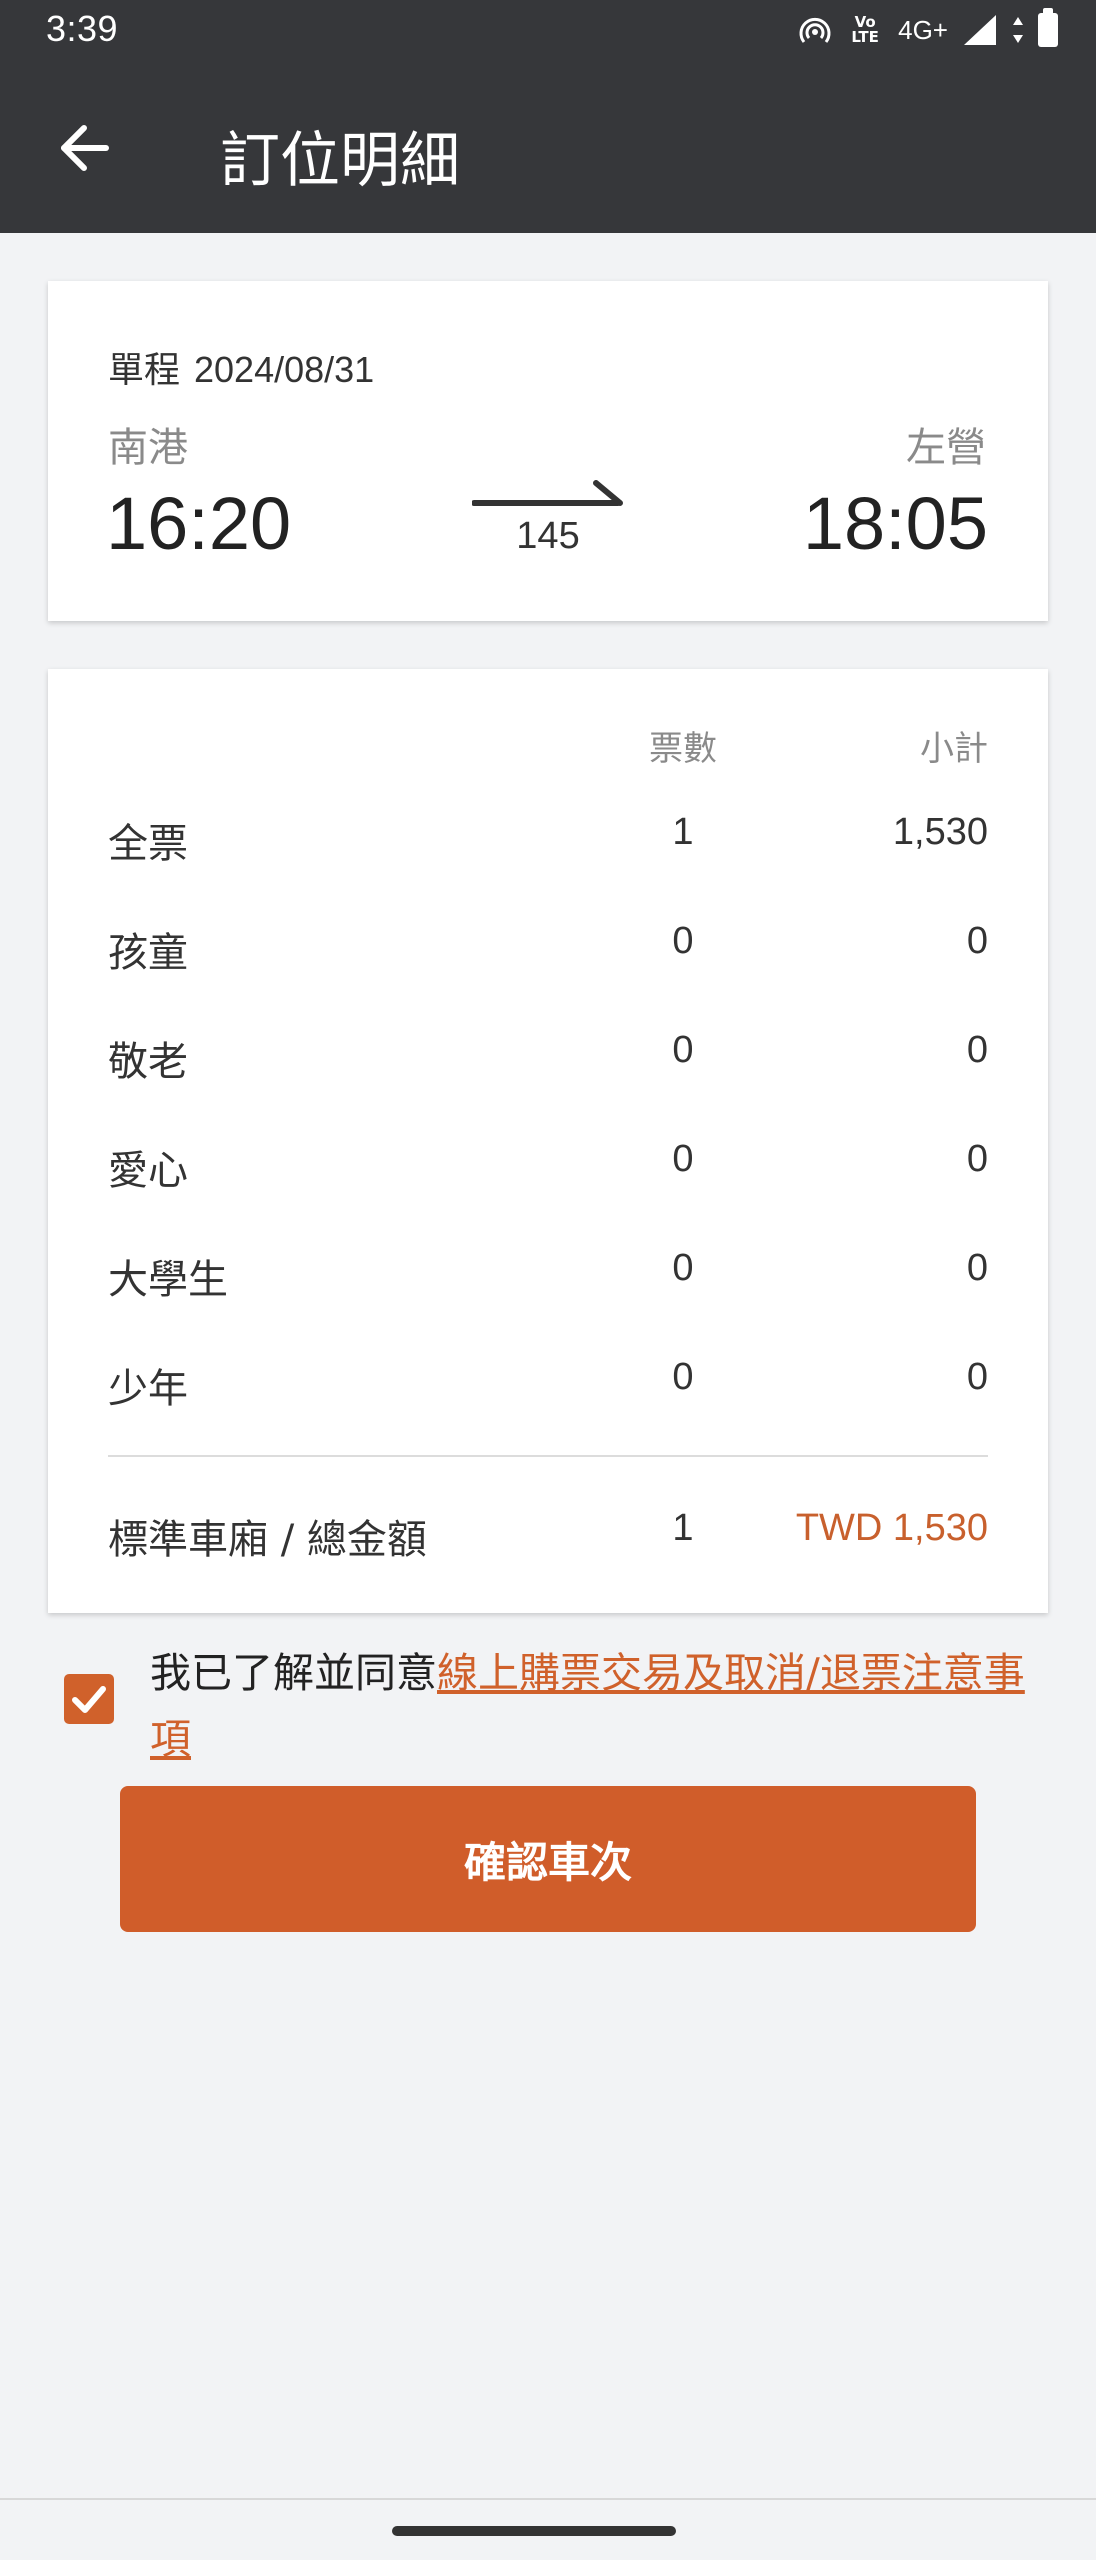 The image size is (1096, 2560). What do you see at coordinates (548, 536) in the screenshot?
I see `train-number: 145` at bounding box center [548, 536].